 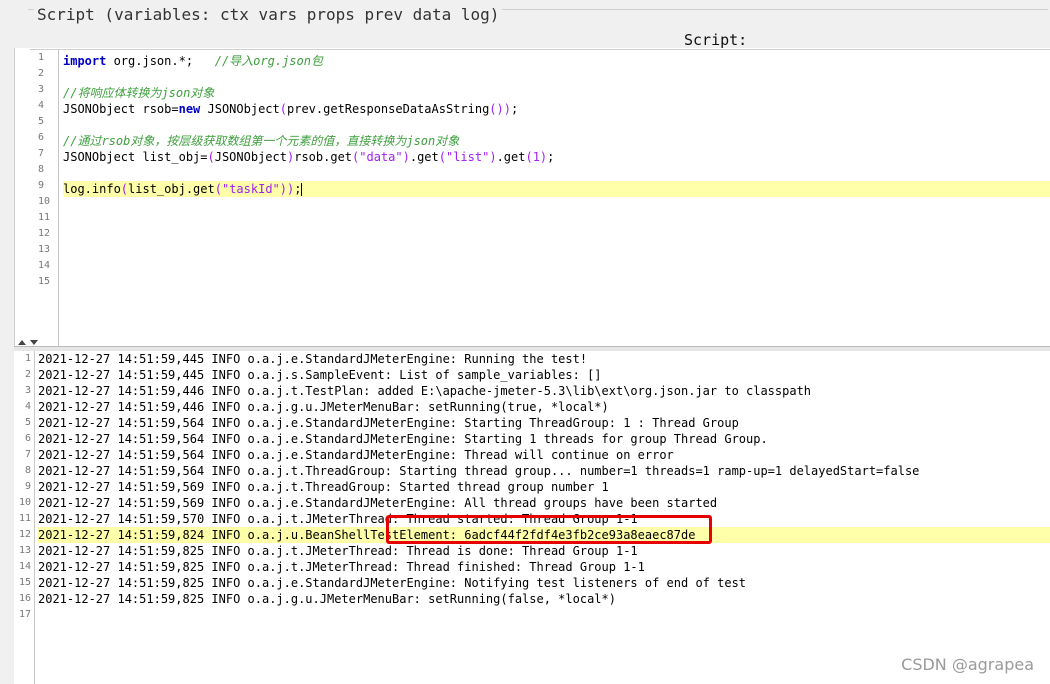 What do you see at coordinates (41, 89) in the screenshot?
I see `editor-line-number: 3` at bounding box center [41, 89].